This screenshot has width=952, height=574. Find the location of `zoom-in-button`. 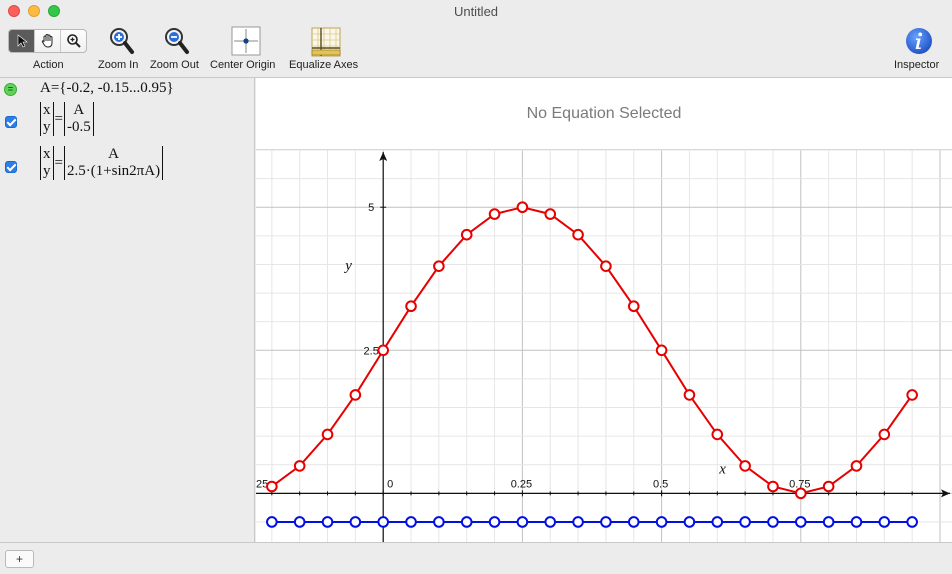

zoom-in-button is located at coordinates (121, 43).